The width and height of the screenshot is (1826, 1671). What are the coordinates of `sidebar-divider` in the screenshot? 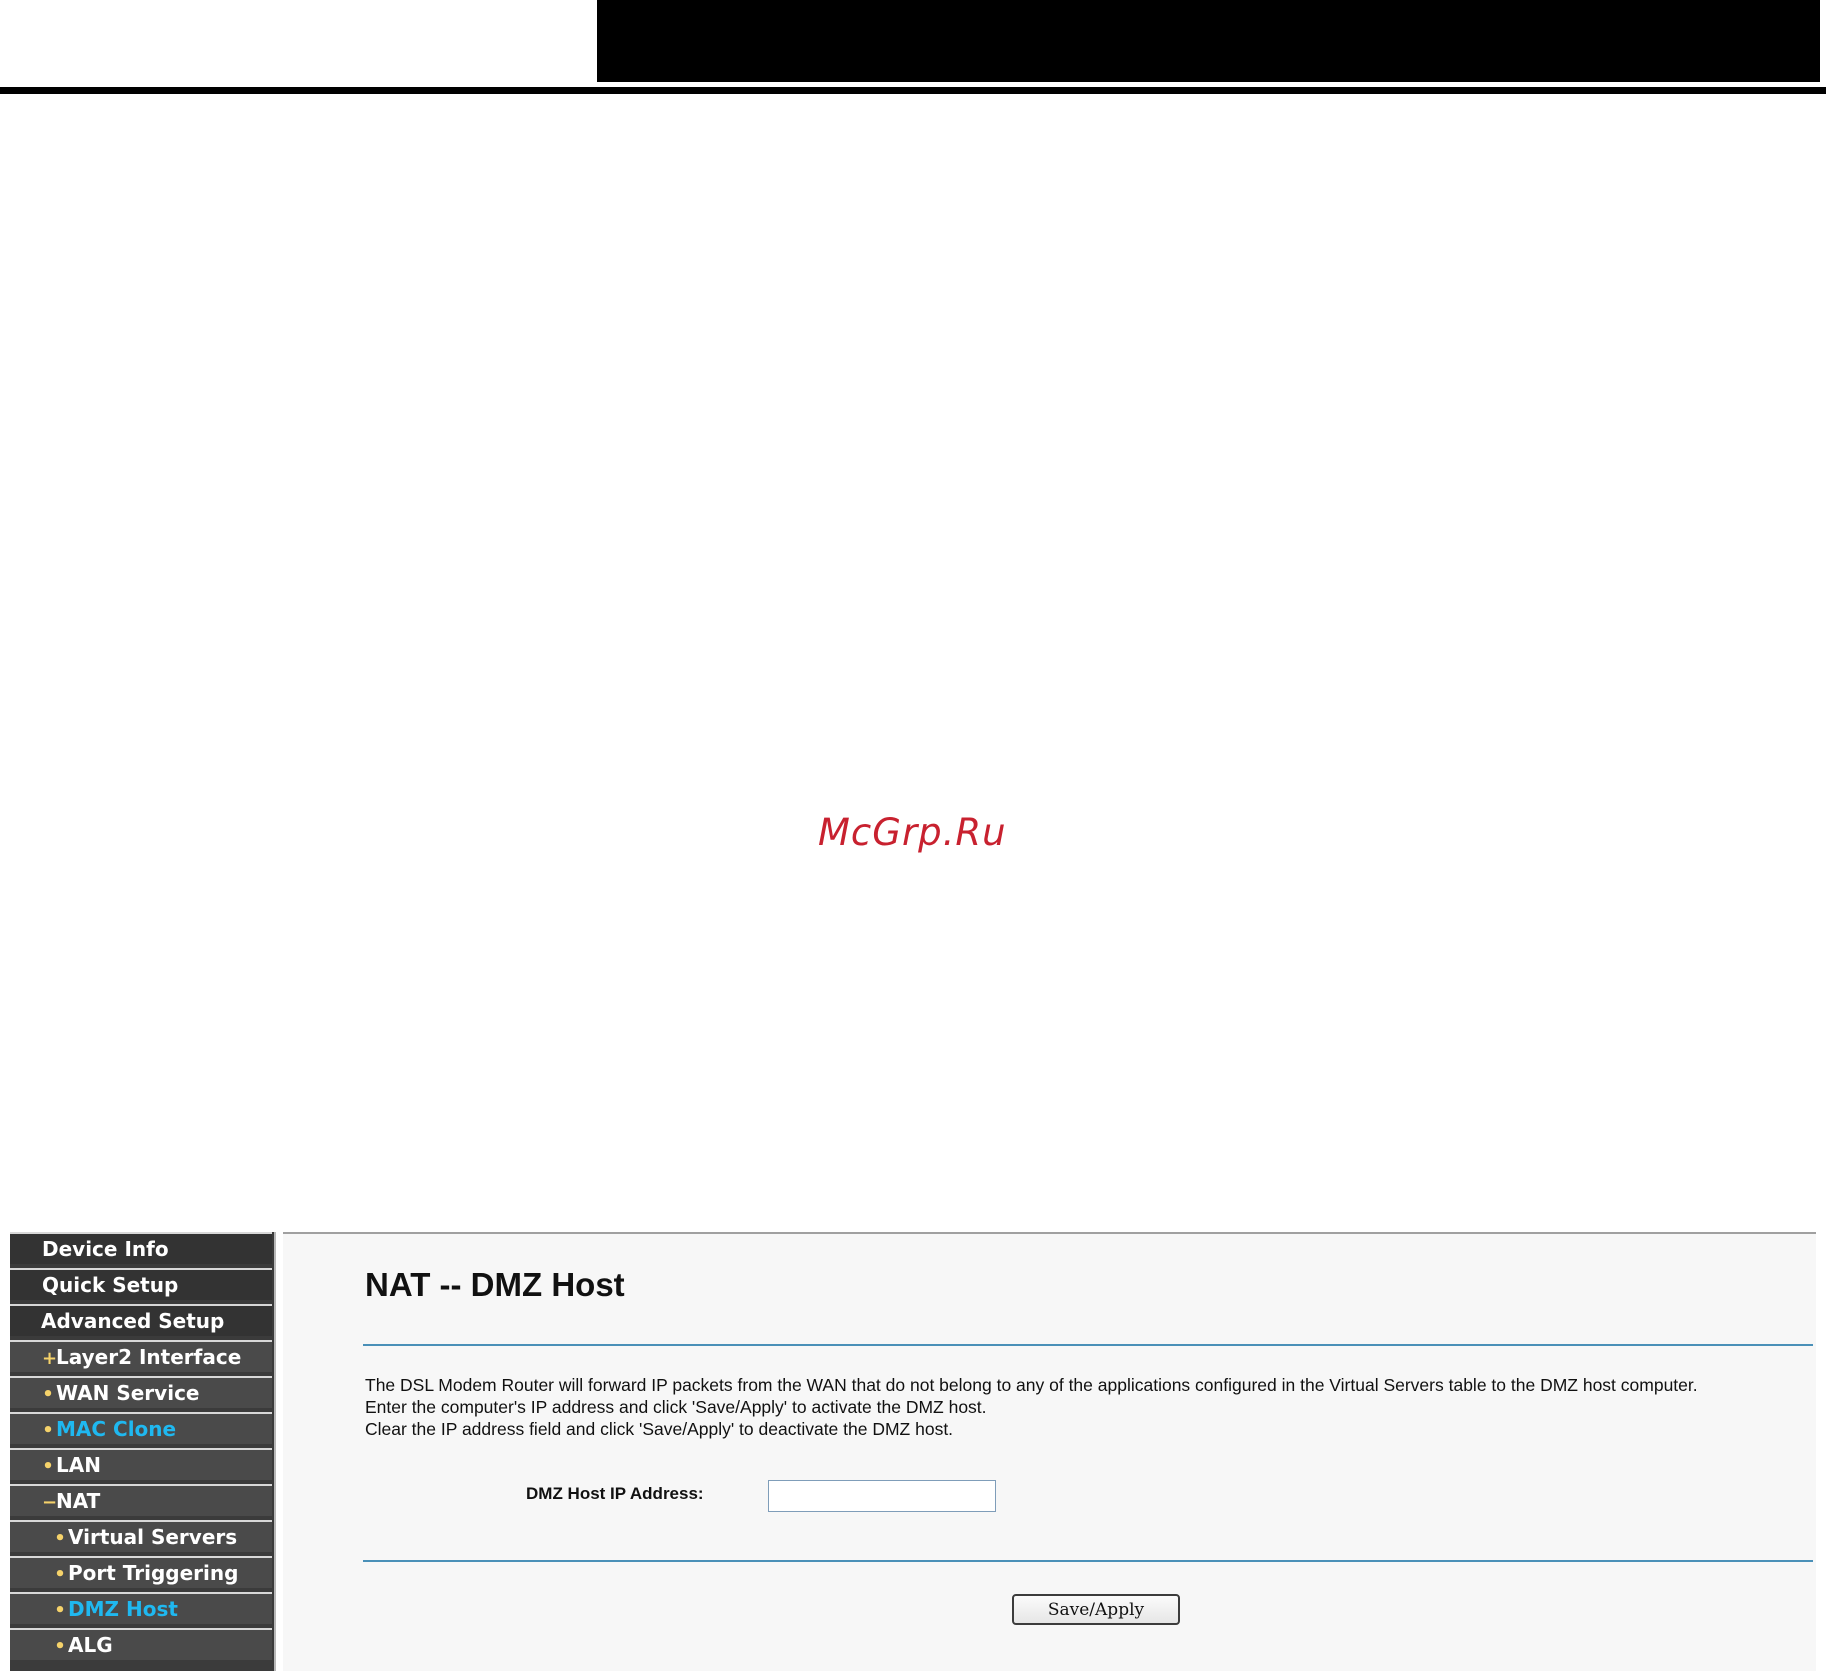 It's located at (277, 1451).